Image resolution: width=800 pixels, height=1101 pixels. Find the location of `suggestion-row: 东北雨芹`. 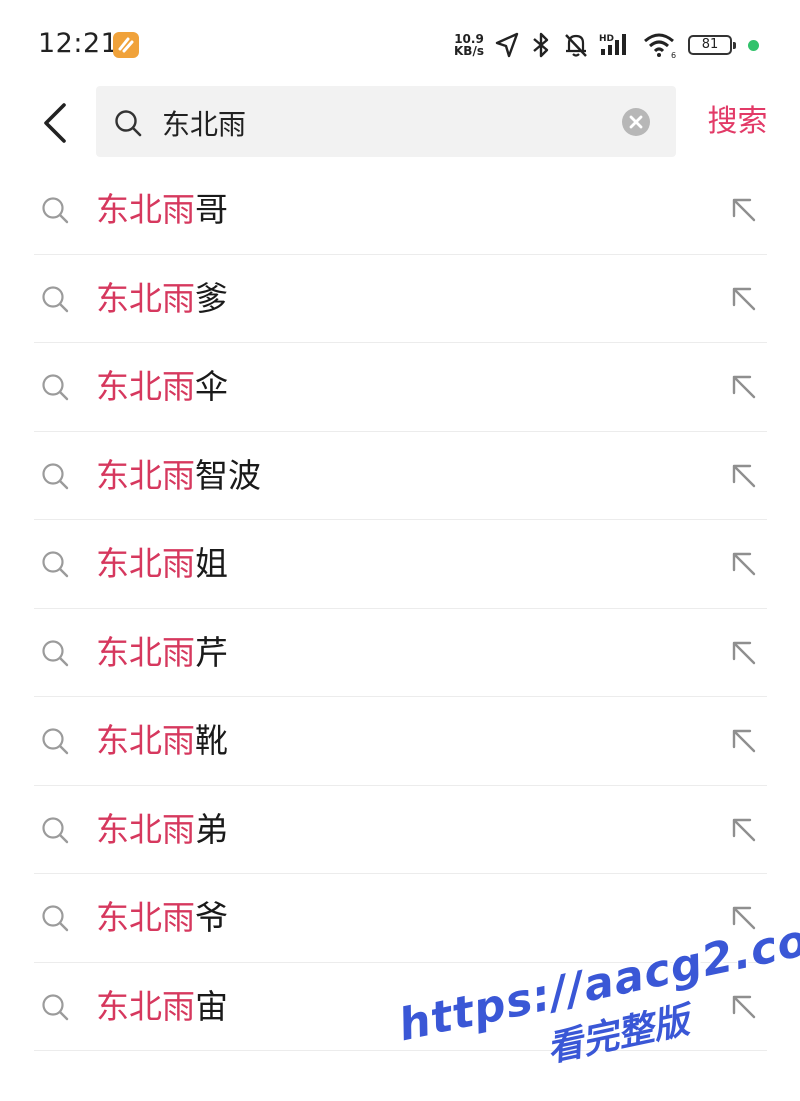

suggestion-row: 东北雨芹 is located at coordinates (400, 653).